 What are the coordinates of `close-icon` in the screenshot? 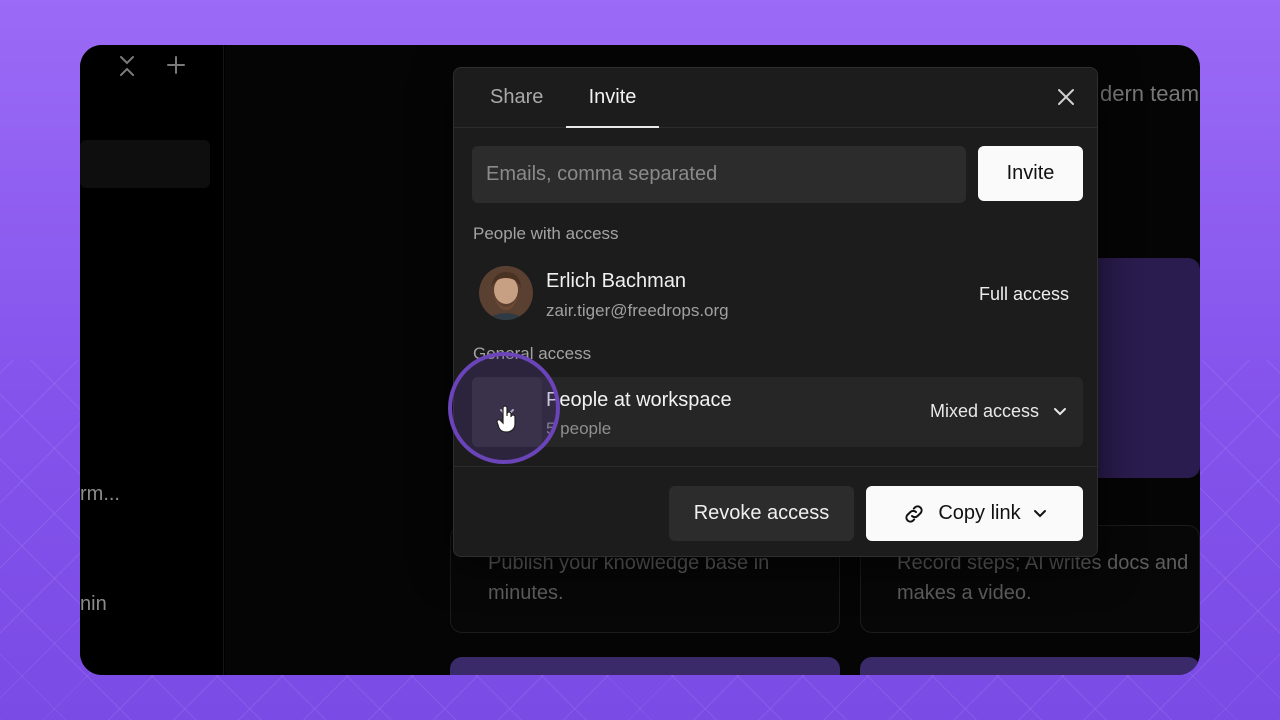 It's located at (1066, 97).